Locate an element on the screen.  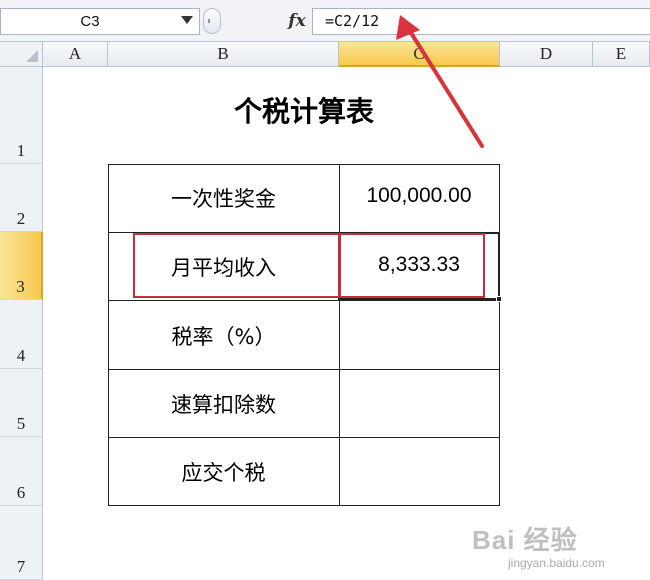
column-header-d: D is located at coordinates (546, 54).